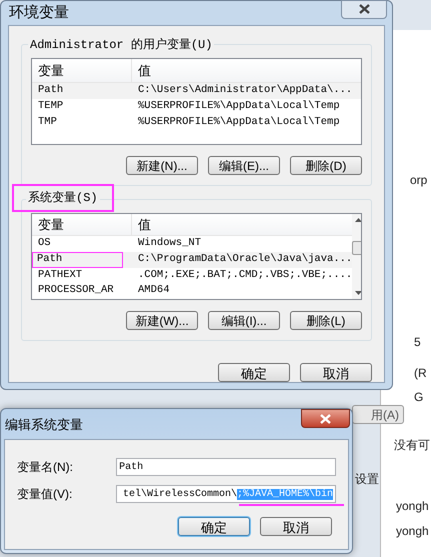  I want to click on background-text: 设置, so click(367, 479).